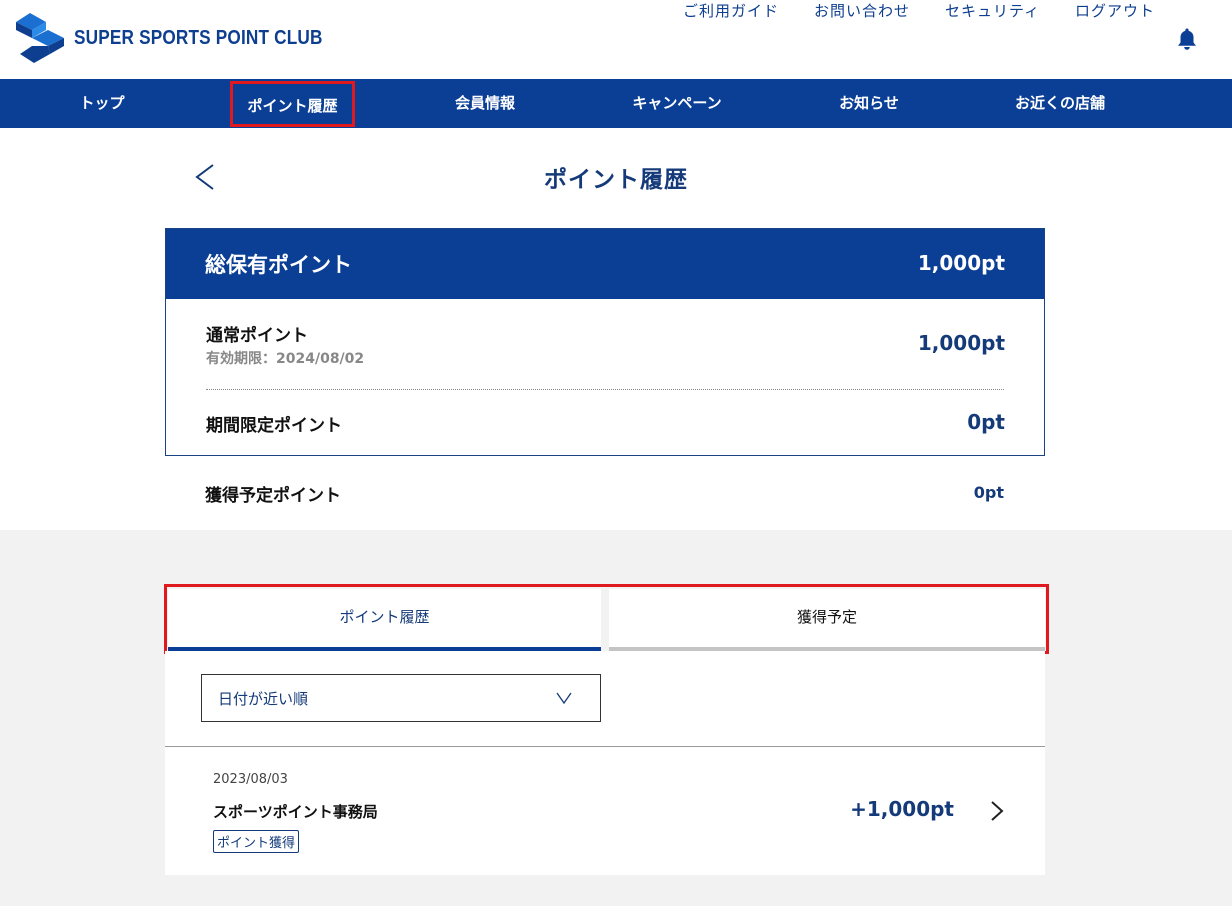 This screenshot has width=1232, height=906. Describe the element at coordinates (273, 496) in the screenshot. I see `pending-points-label: 獲得予定ポイント` at that location.